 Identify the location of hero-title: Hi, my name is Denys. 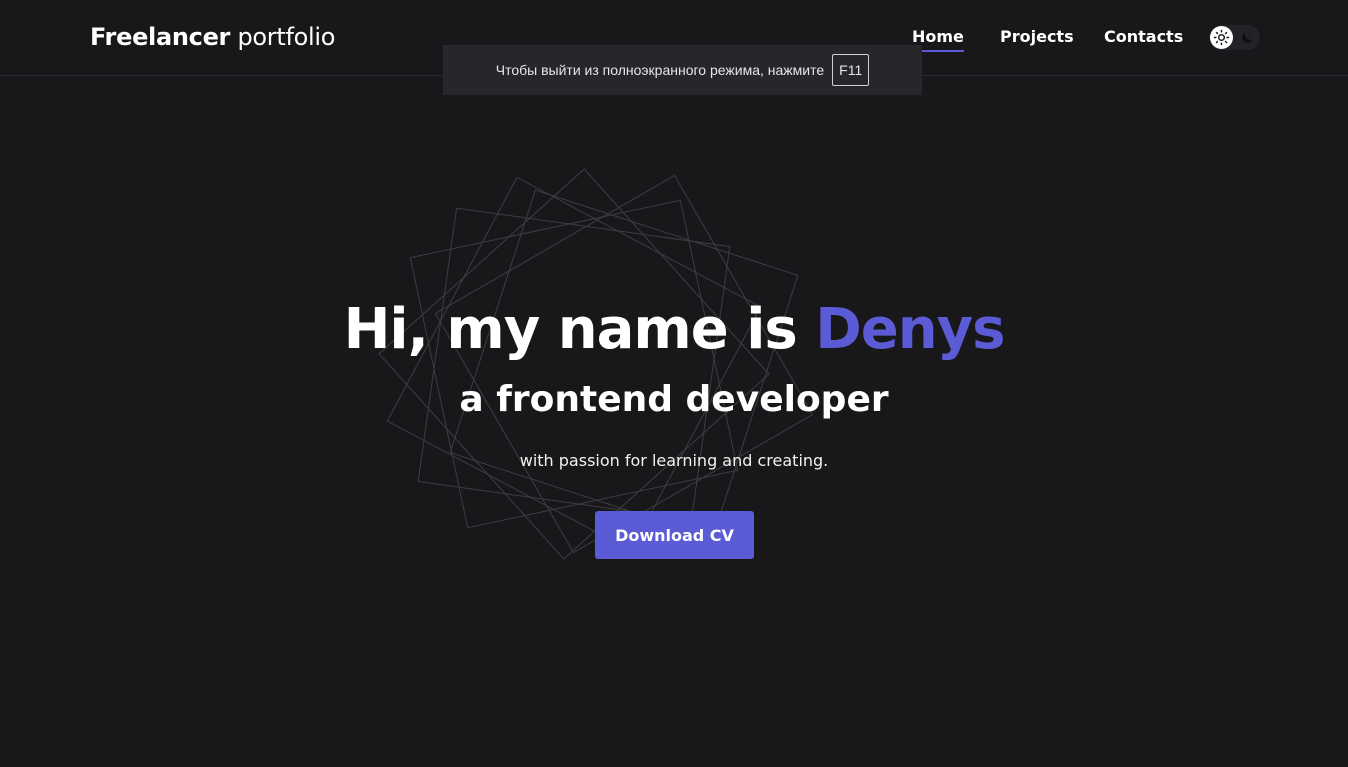
(674, 330).